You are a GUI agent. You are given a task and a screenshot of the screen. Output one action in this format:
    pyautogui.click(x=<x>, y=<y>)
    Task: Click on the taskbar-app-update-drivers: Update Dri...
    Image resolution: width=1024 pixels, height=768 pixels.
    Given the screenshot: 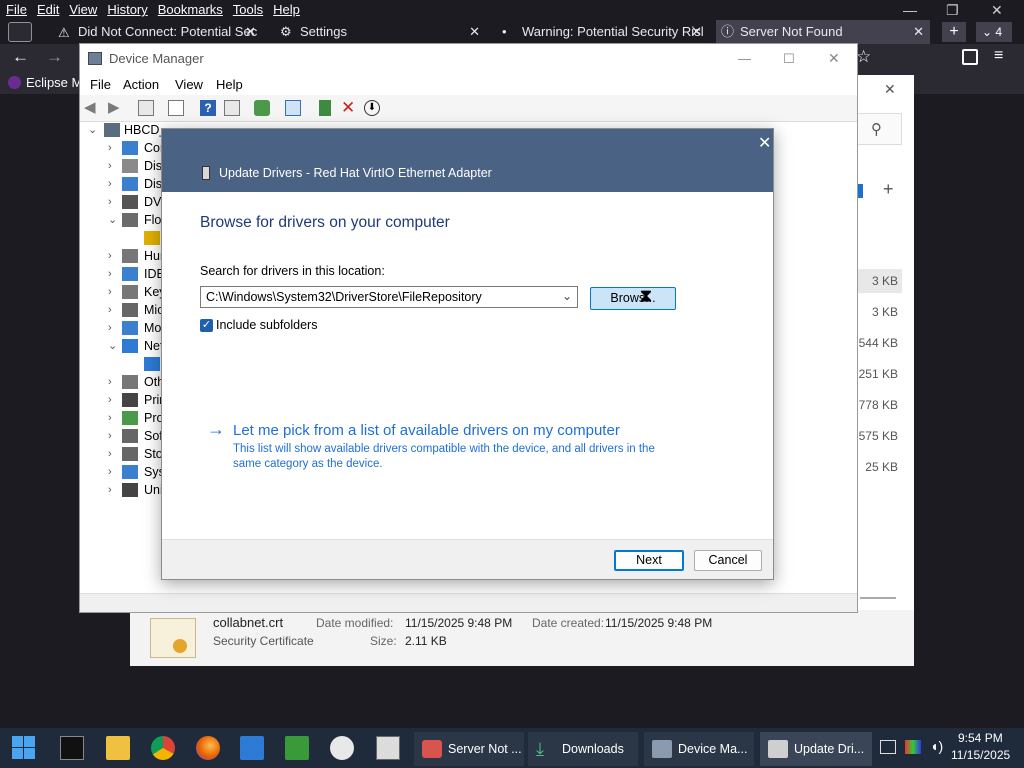 What is the action you would take?
    pyautogui.click(x=816, y=749)
    